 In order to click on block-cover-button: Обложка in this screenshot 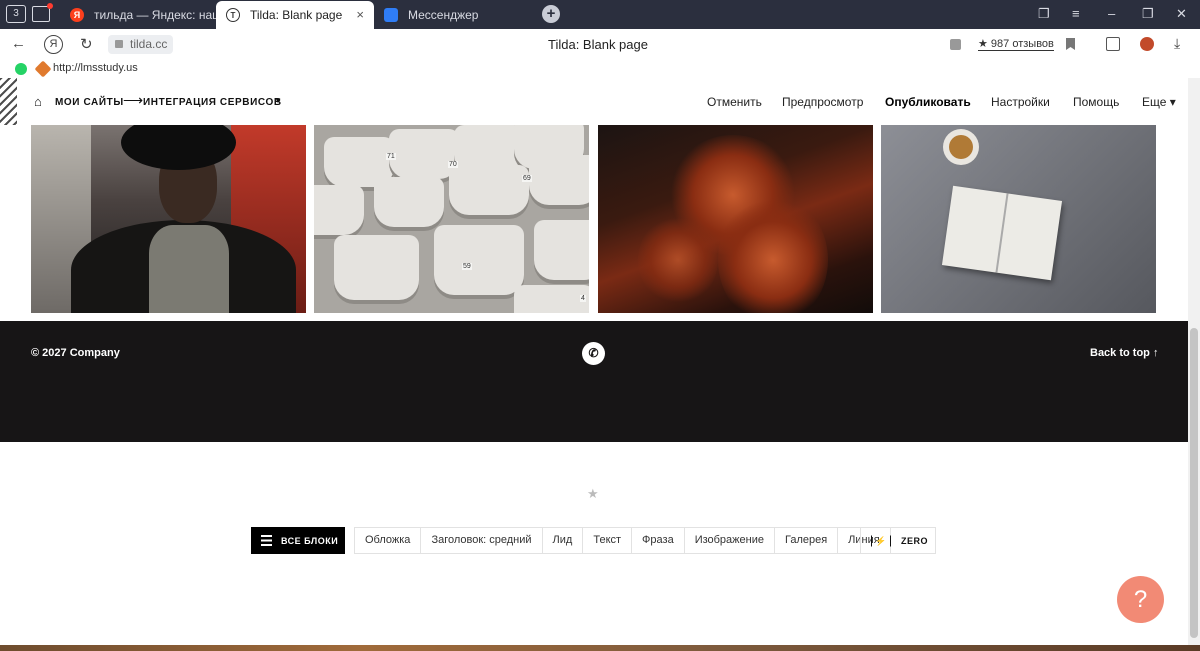, I will do `click(387, 540)`.